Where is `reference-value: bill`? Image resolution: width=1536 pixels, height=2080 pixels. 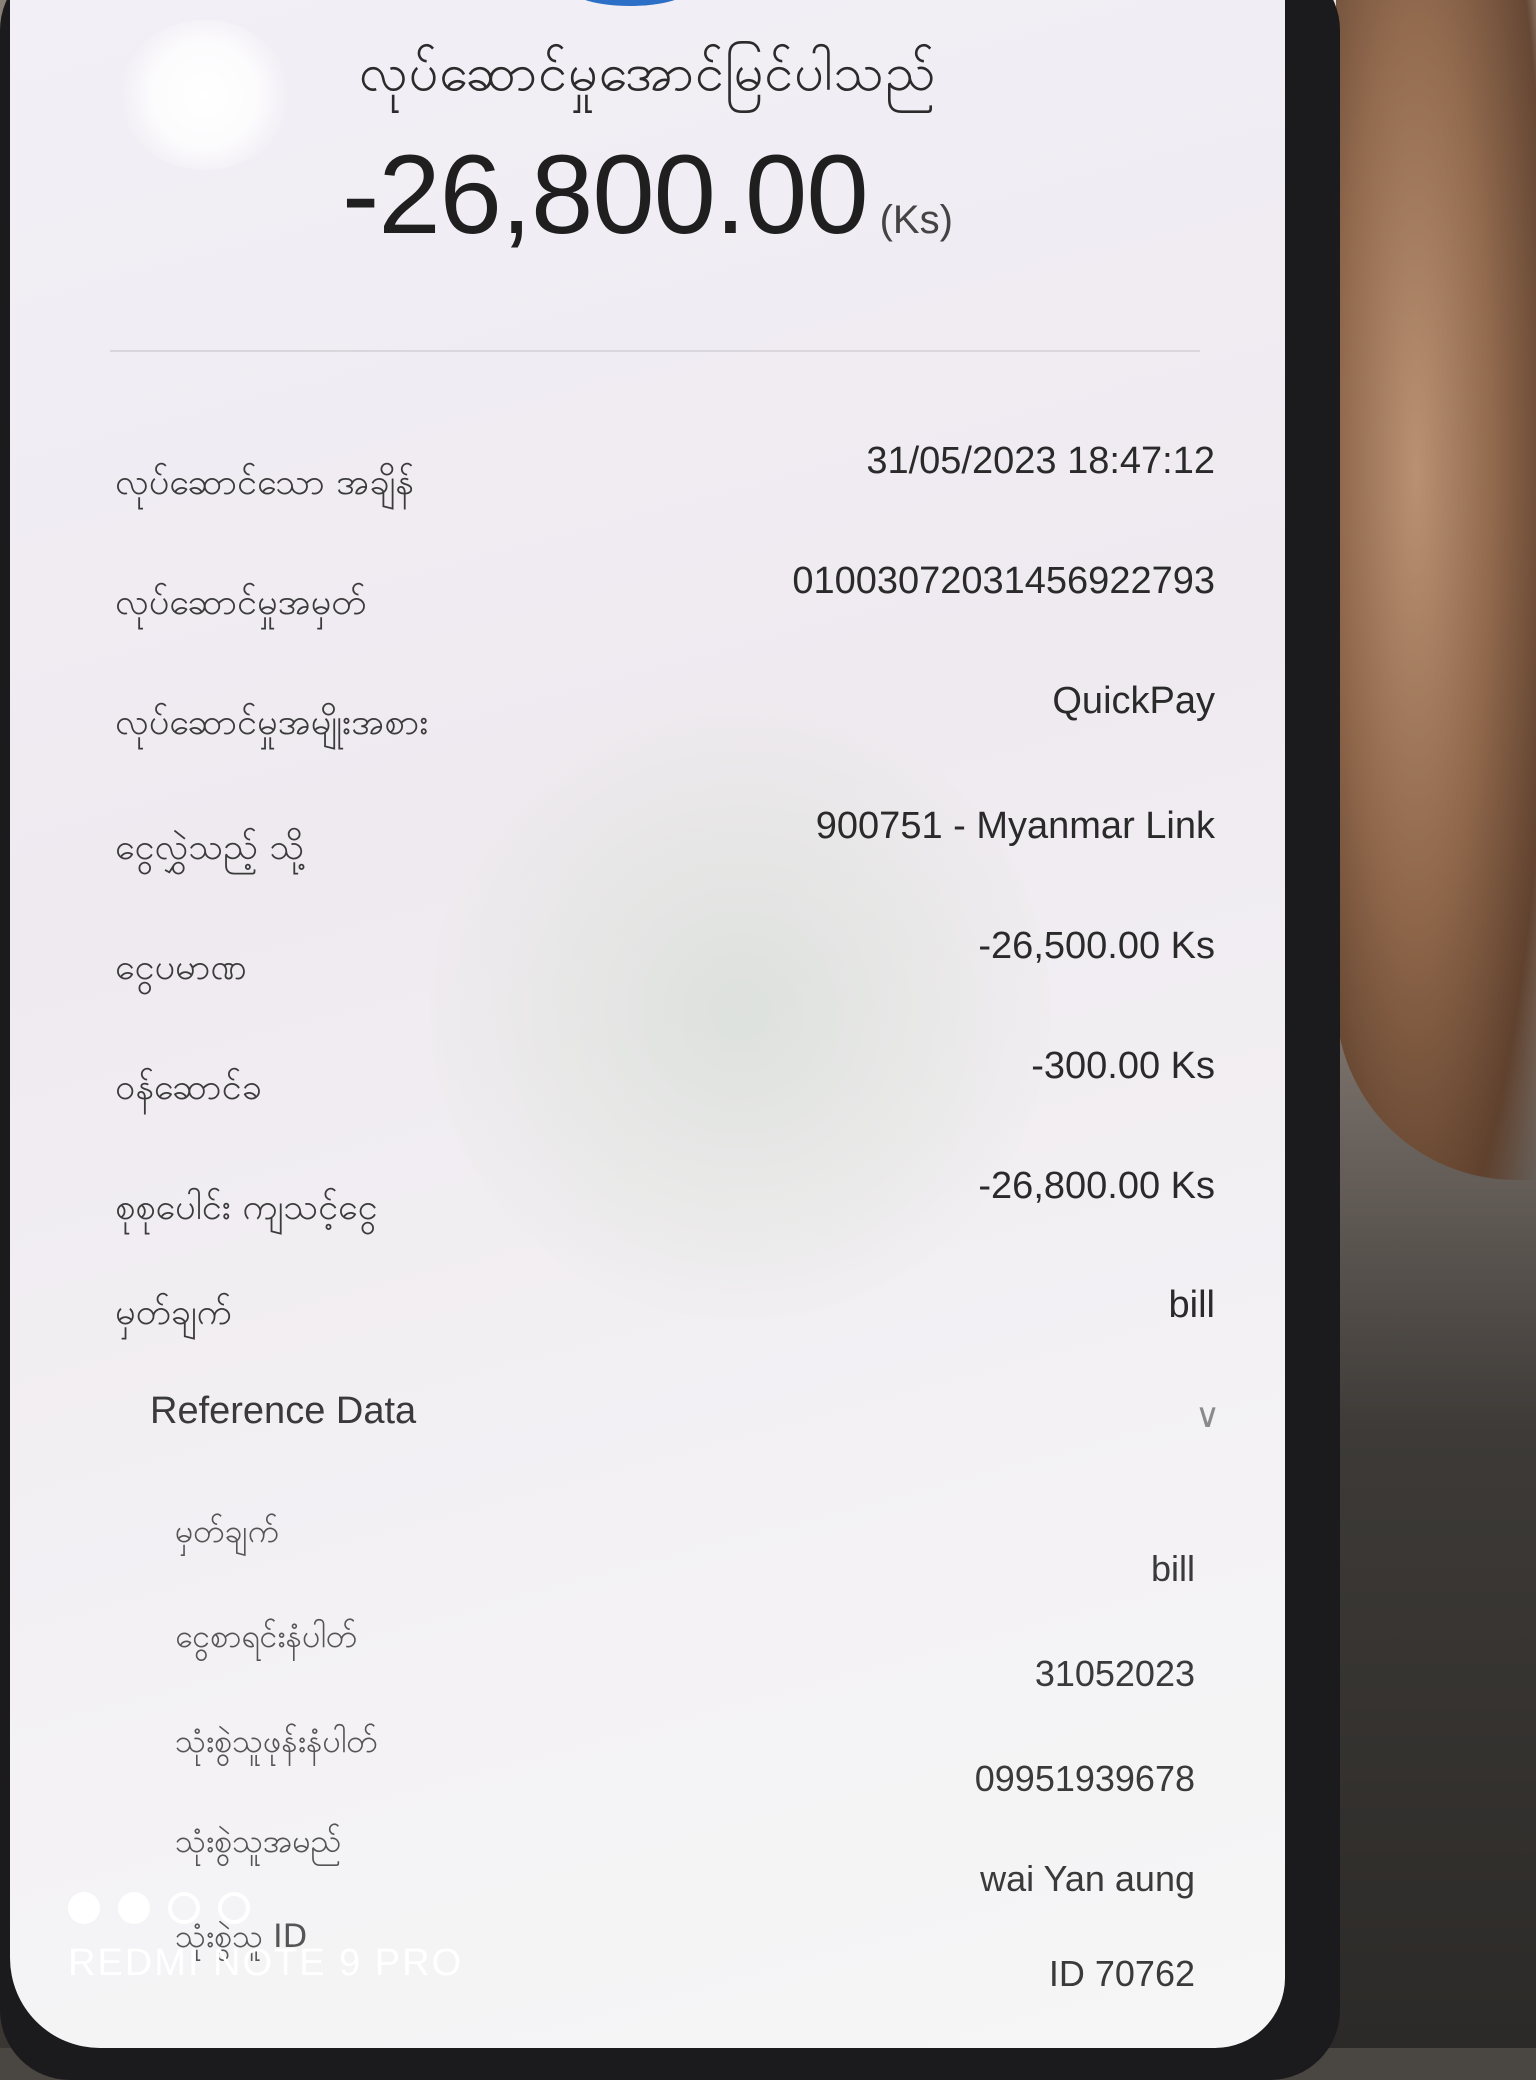 reference-value: bill is located at coordinates (1172, 1568).